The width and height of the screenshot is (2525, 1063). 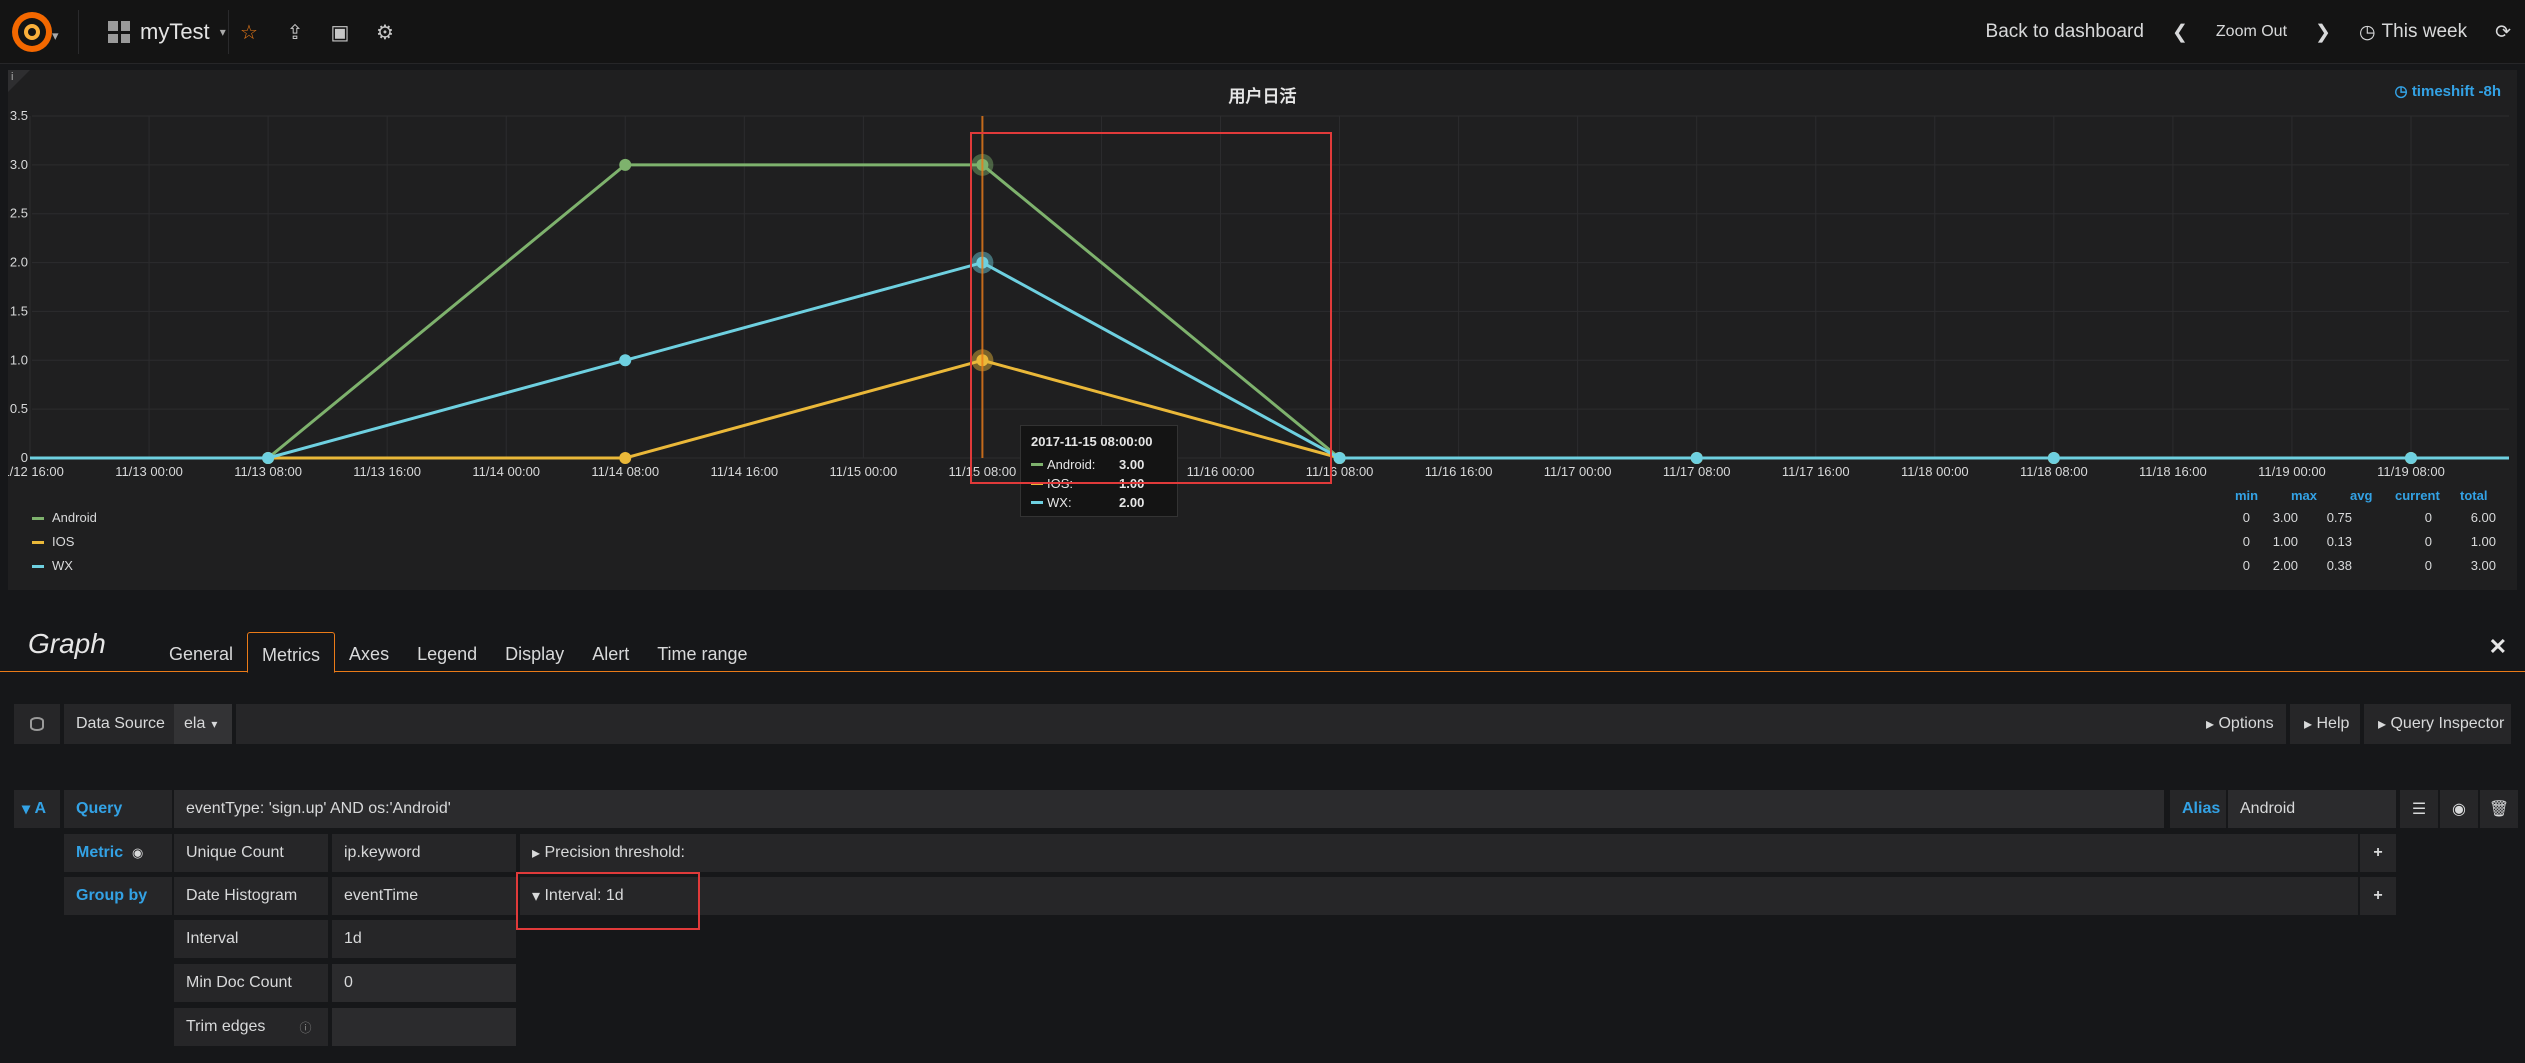 I want to click on tab-axes: Axes, so click(x=369, y=652).